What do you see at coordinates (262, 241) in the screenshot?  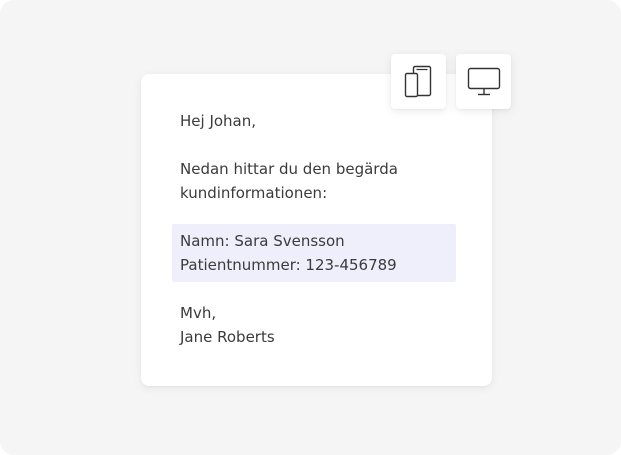 I see `customer-name: Namn: Sara Svensson` at bounding box center [262, 241].